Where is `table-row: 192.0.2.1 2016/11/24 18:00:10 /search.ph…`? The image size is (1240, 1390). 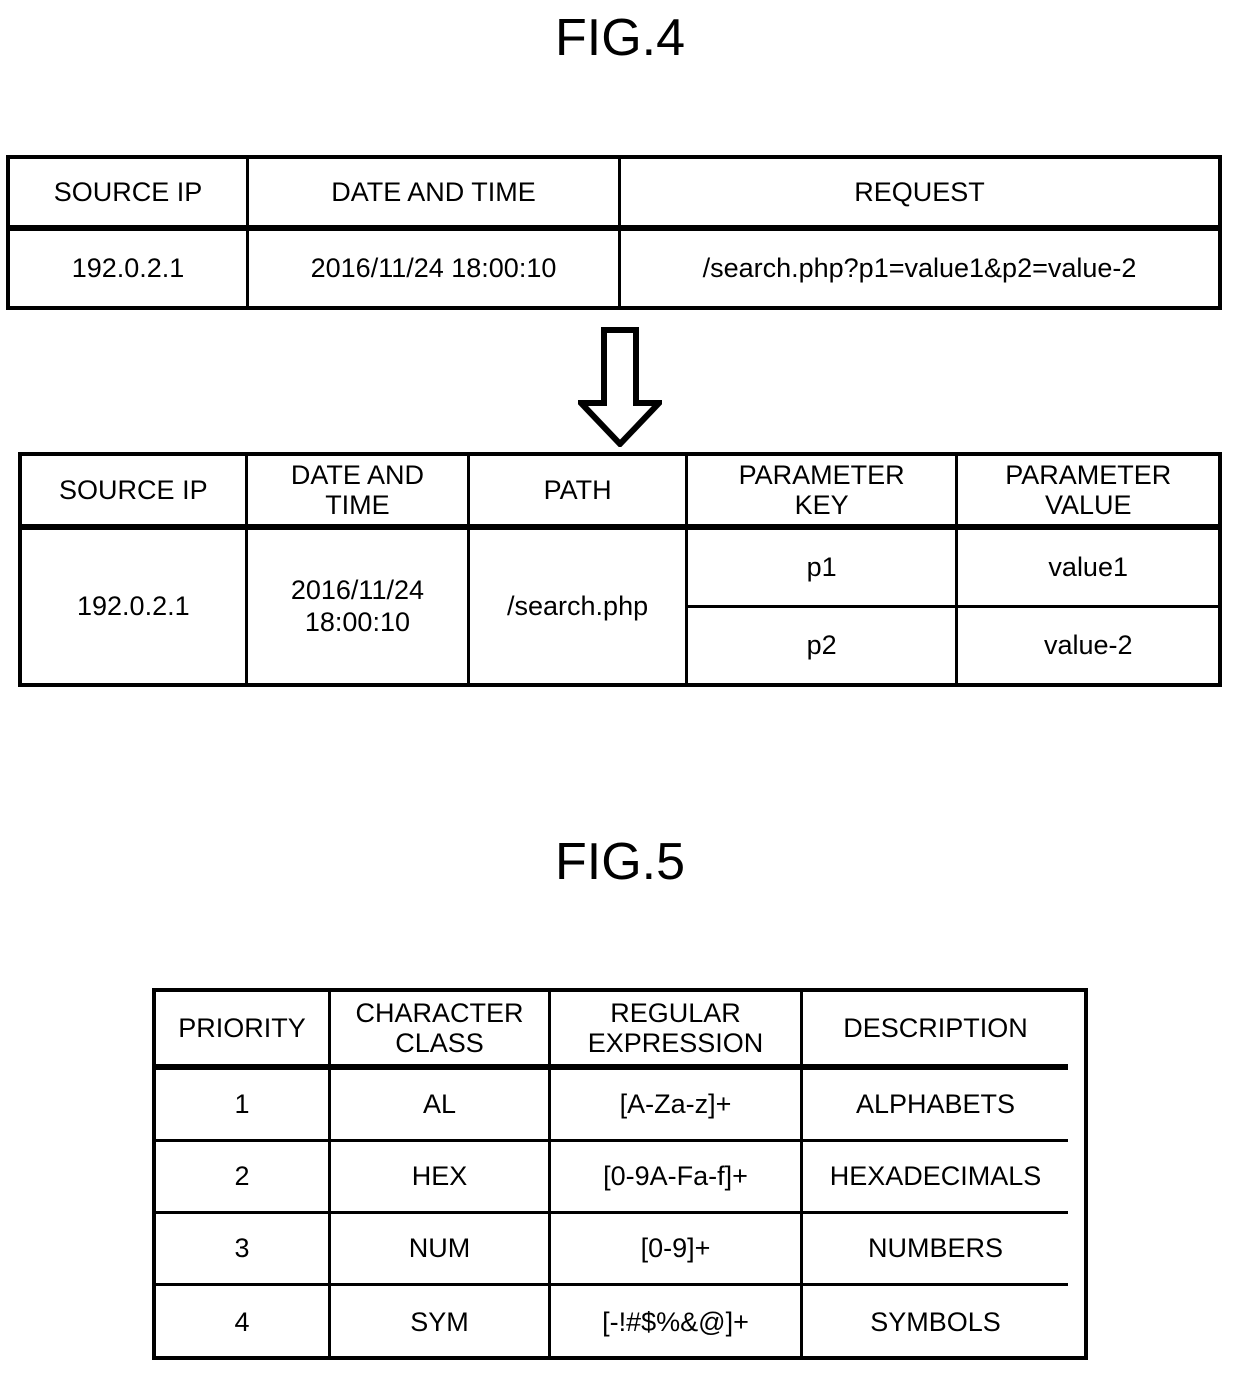
table-row: 192.0.2.1 2016/11/24 18:00:10 /search.ph… is located at coordinates (614, 268).